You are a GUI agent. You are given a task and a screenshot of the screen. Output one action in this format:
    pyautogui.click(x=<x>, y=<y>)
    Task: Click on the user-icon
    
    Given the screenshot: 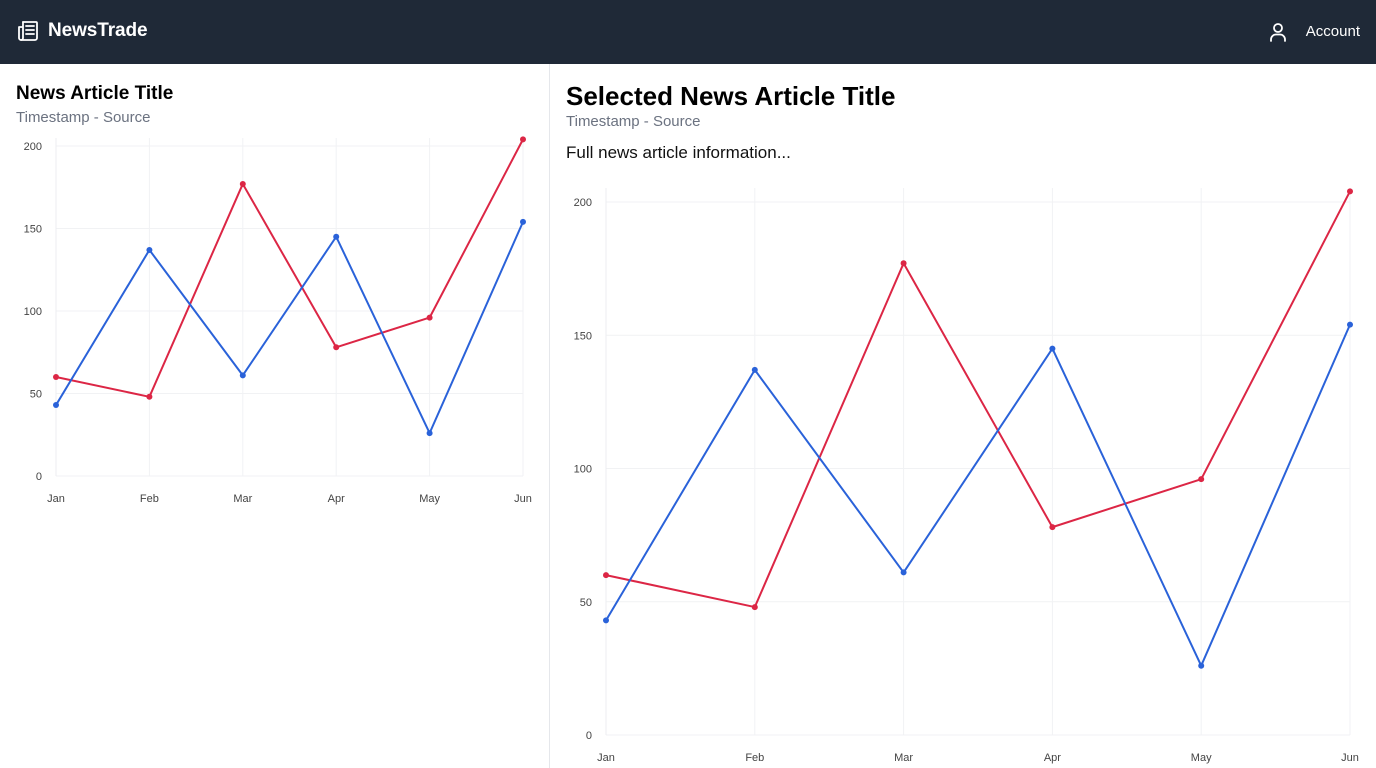 What is the action you would take?
    pyautogui.click(x=1277, y=32)
    